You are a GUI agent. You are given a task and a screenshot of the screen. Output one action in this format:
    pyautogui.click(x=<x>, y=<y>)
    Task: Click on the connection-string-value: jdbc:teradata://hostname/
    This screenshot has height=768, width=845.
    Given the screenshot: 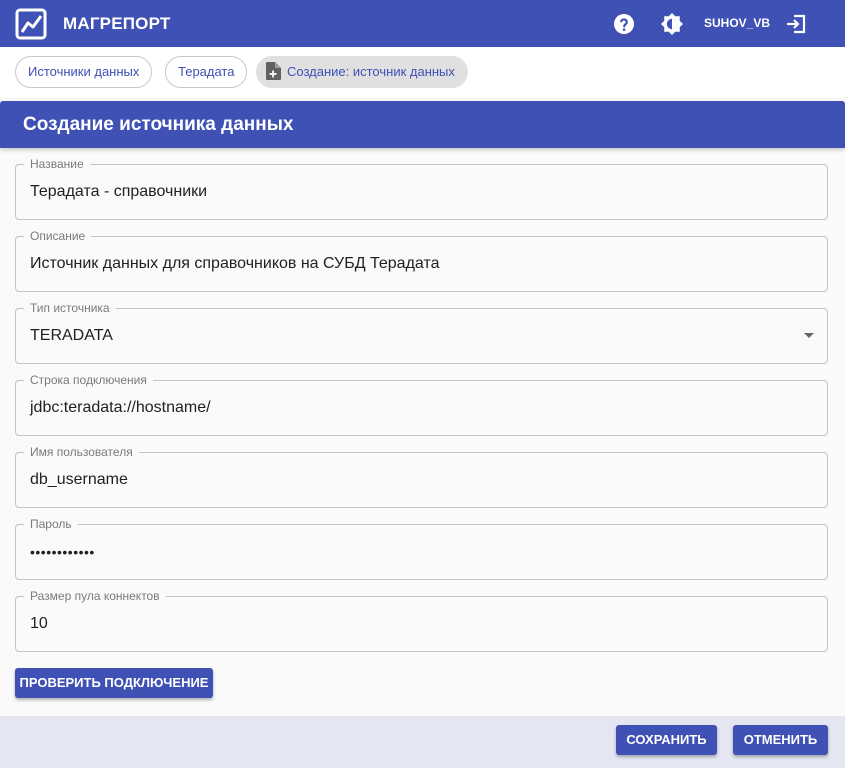 What is the action you would take?
    pyautogui.click(x=120, y=408)
    